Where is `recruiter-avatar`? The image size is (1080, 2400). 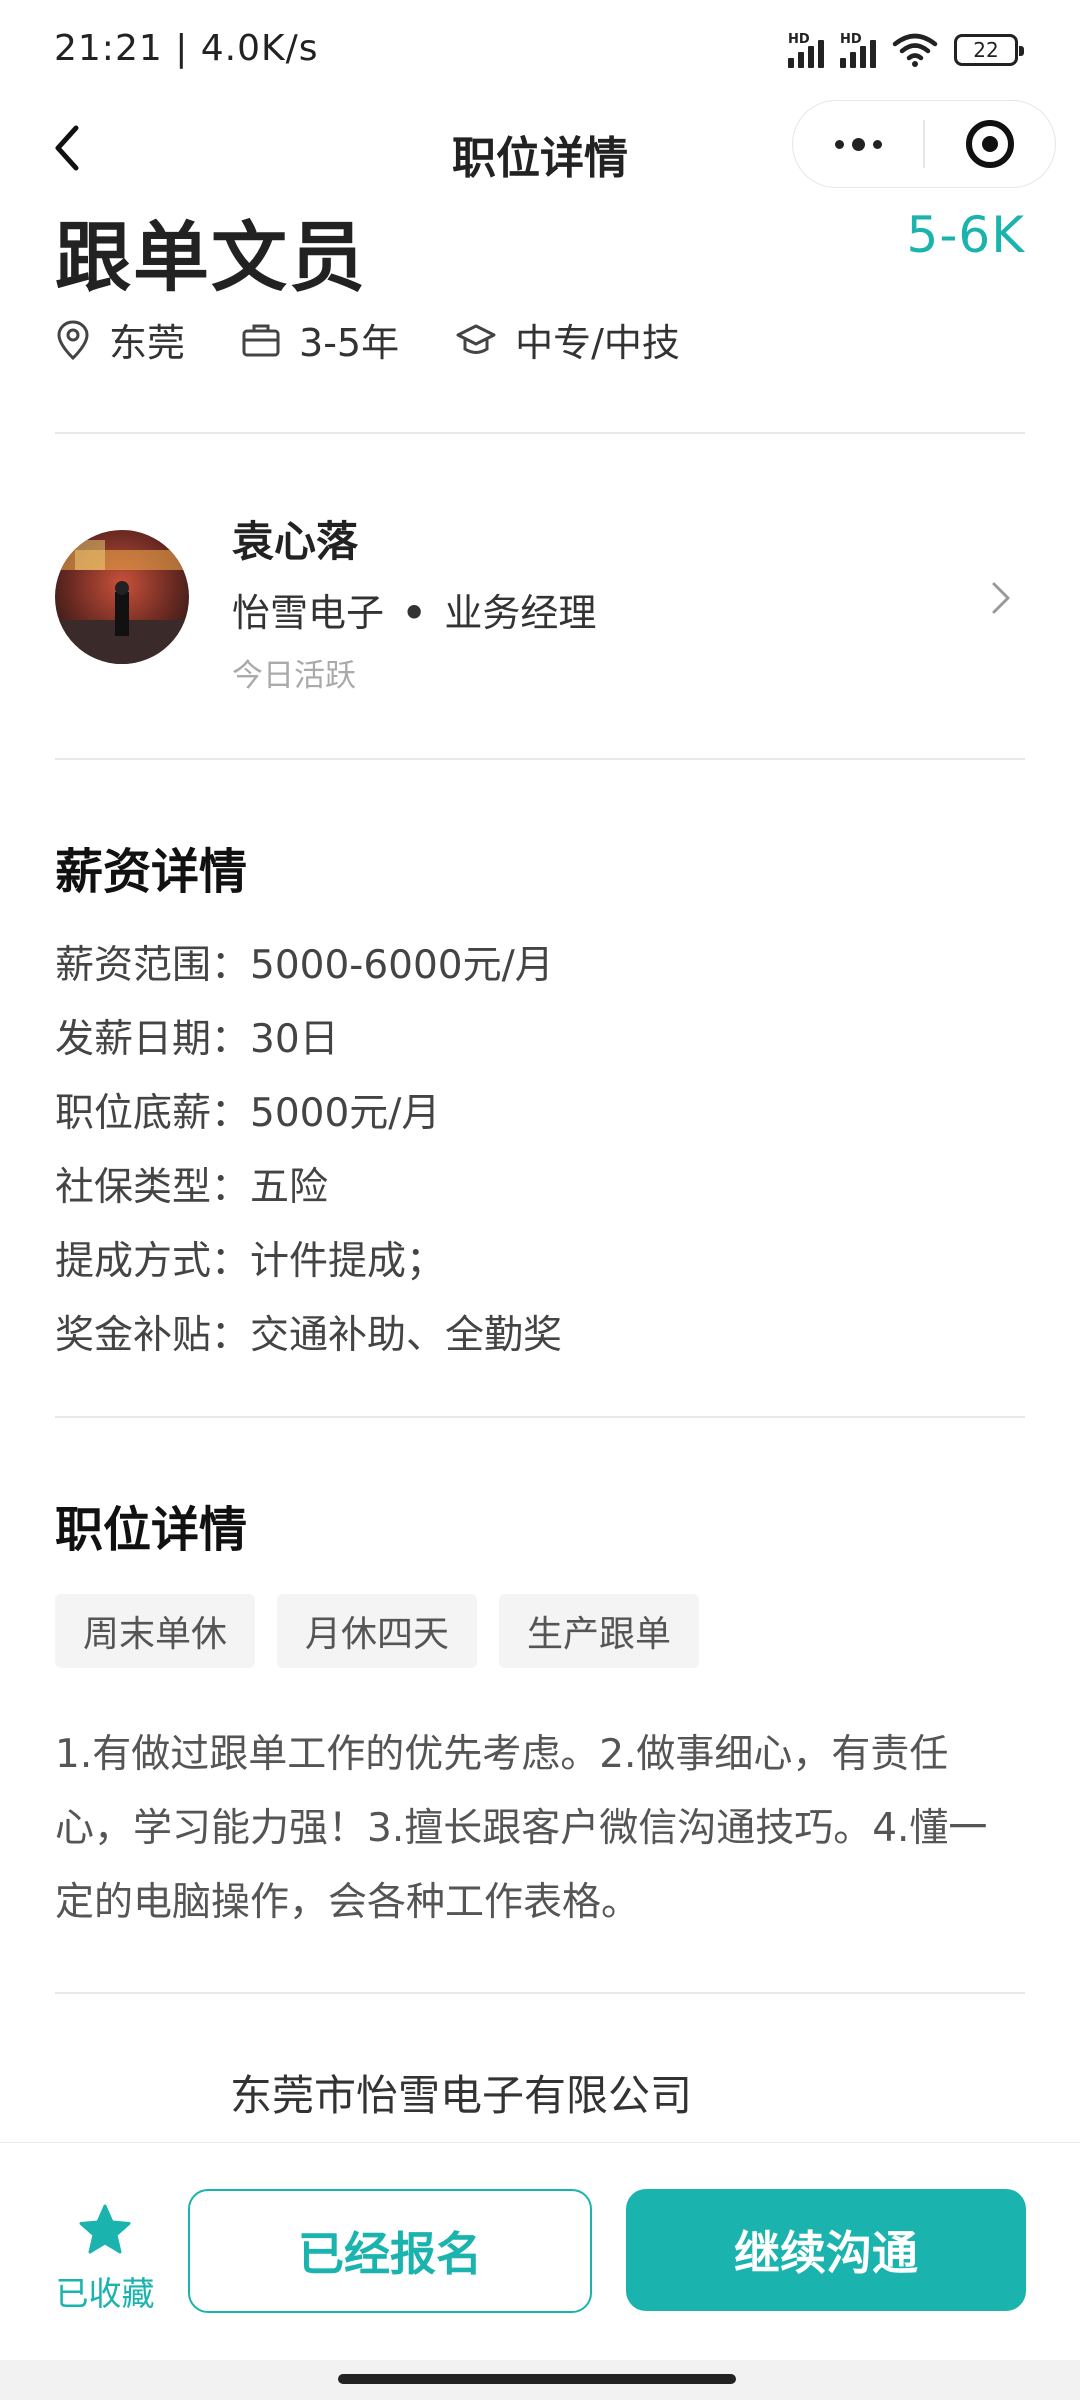
recruiter-avatar is located at coordinates (122, 597).